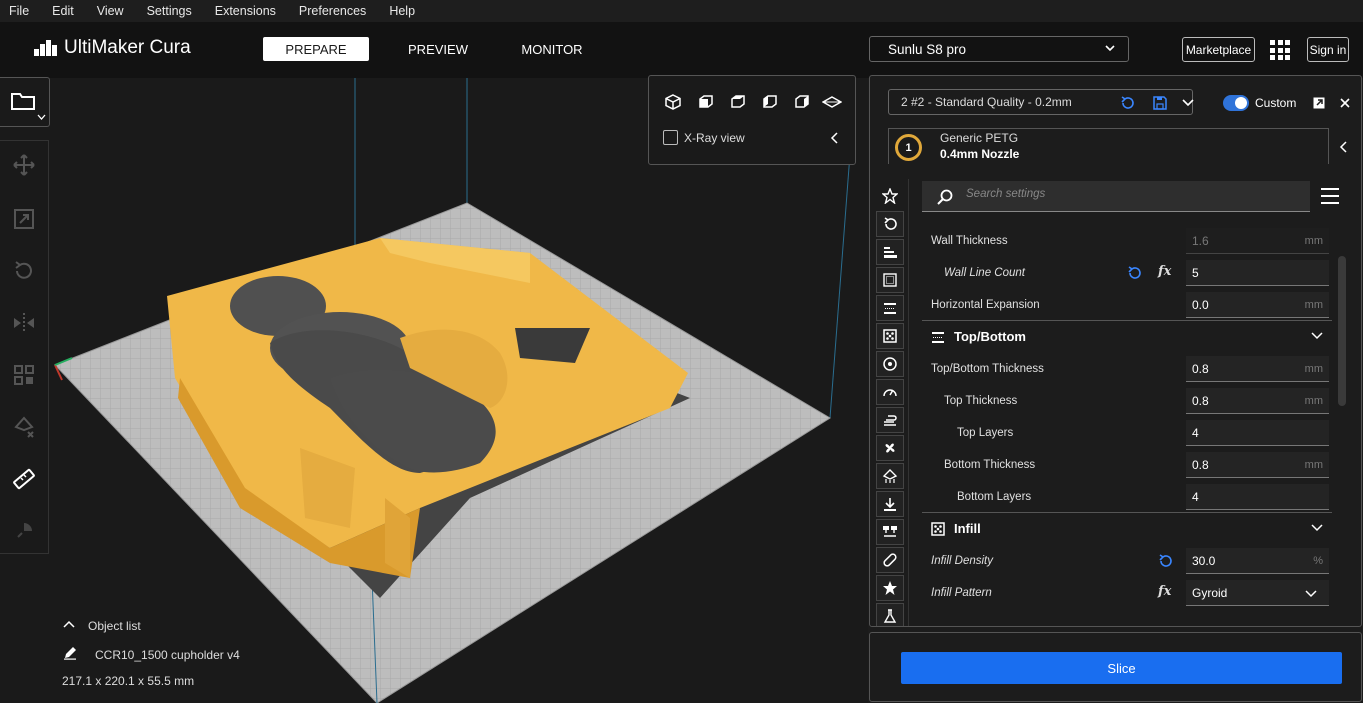  What do you see at coordinates (69, 624) in the screenshot?
I see `chevron-up-icon` at bounding box center [69, 624].